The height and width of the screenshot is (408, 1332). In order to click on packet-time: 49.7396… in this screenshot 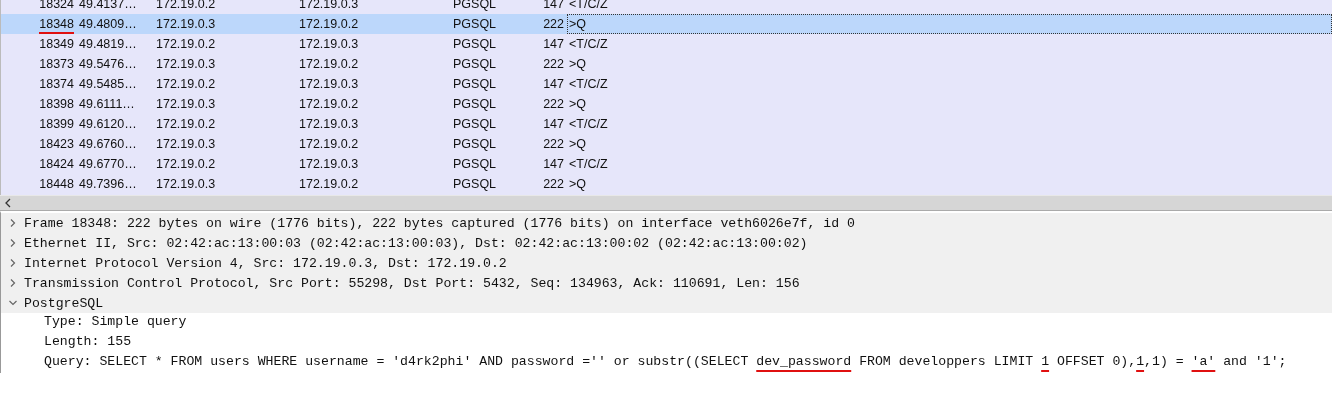, I will do `click(108, 184)`.